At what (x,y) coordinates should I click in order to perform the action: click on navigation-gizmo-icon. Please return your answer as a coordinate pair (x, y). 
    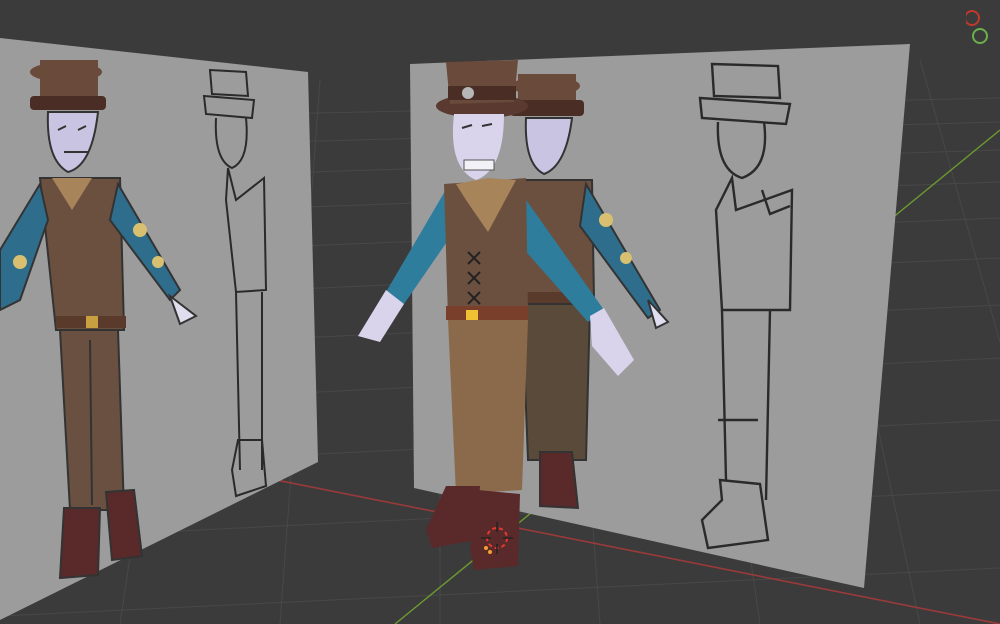
    Looking at the image, I should click on (983, 28).